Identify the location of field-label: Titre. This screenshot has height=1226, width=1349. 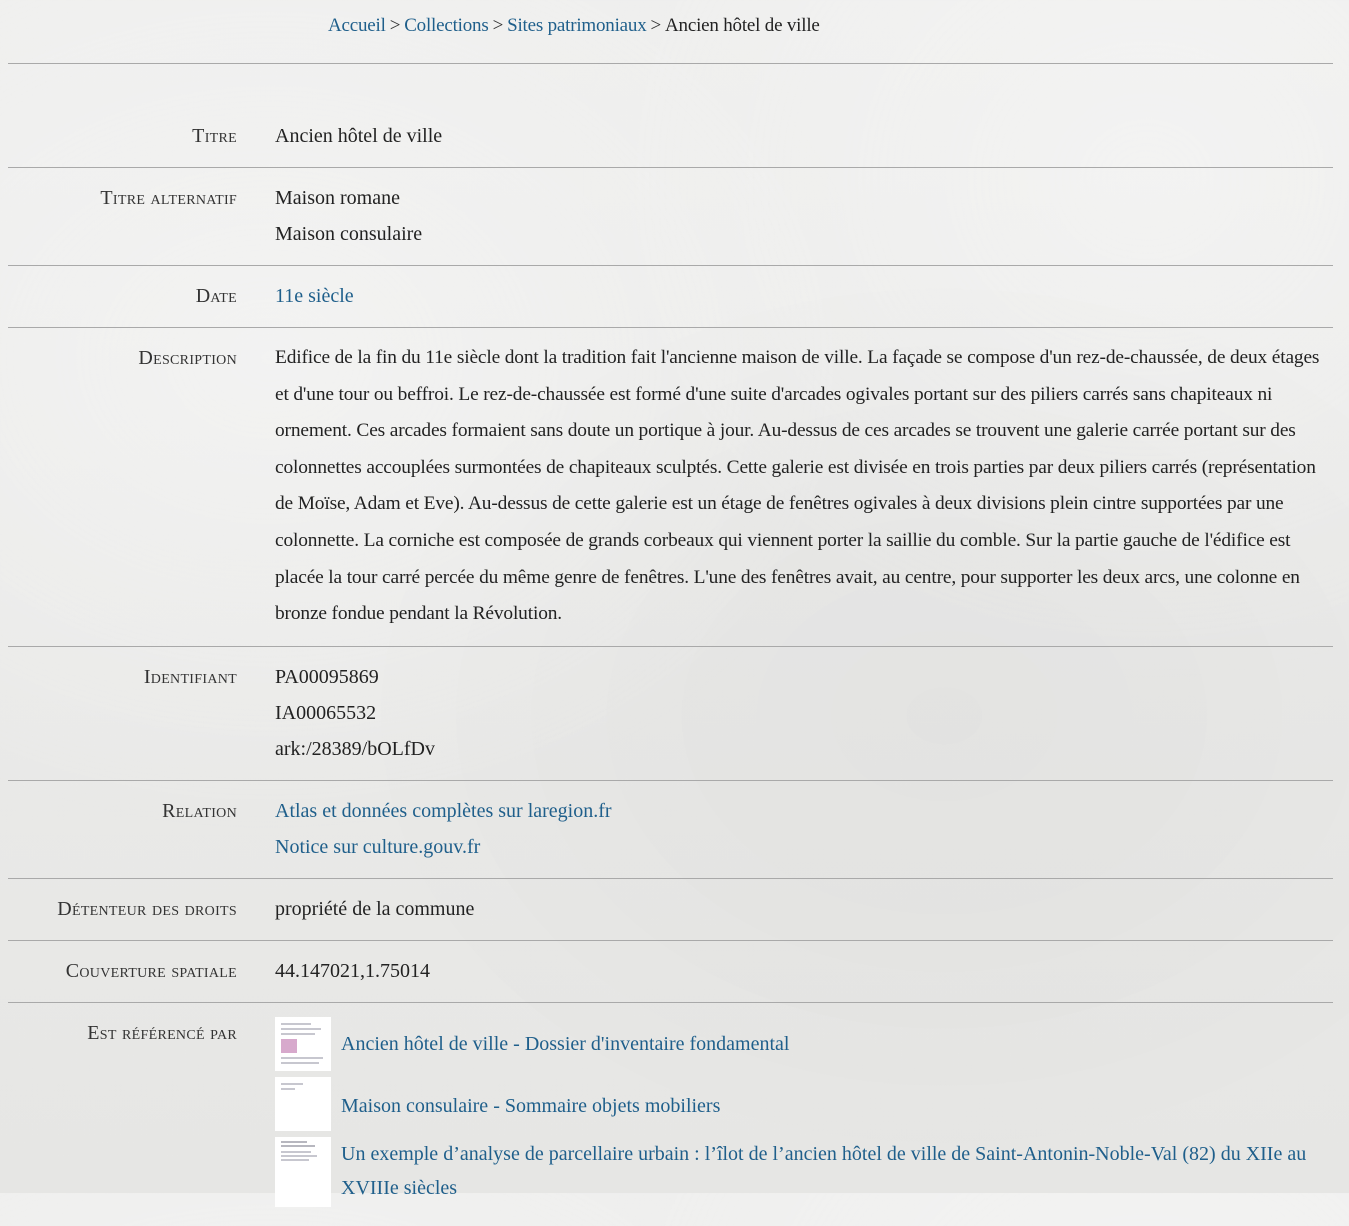
(214, 136).